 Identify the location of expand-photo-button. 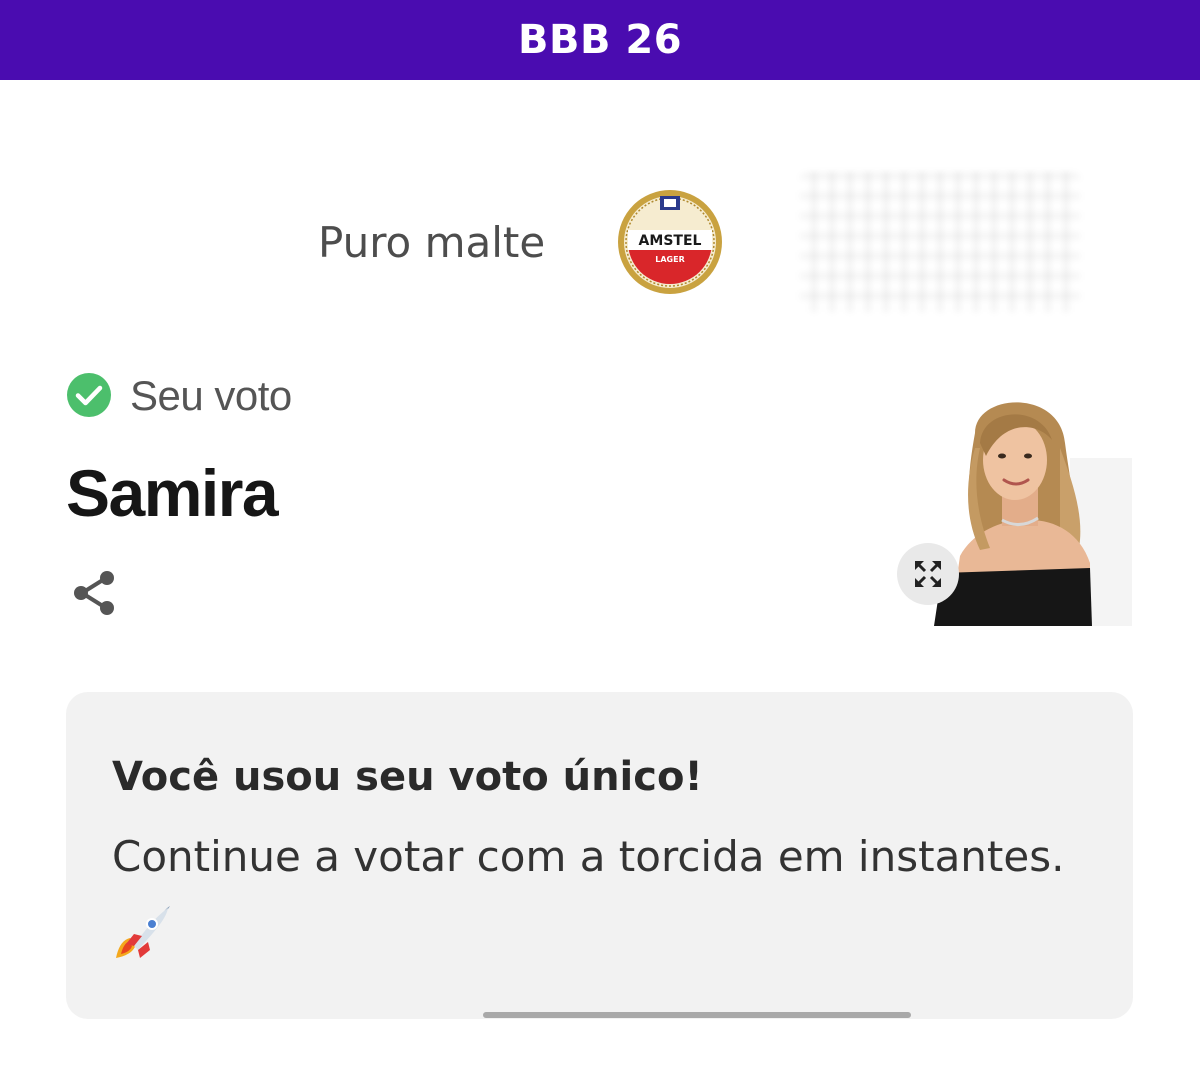
(928, 574).